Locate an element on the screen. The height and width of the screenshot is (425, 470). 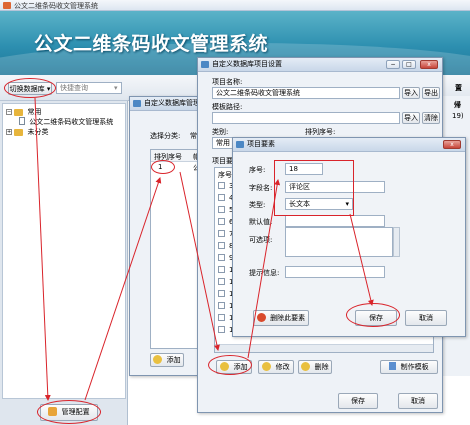
window-title: 自定义数据库项目设置 is located at coordinates (247, 64).